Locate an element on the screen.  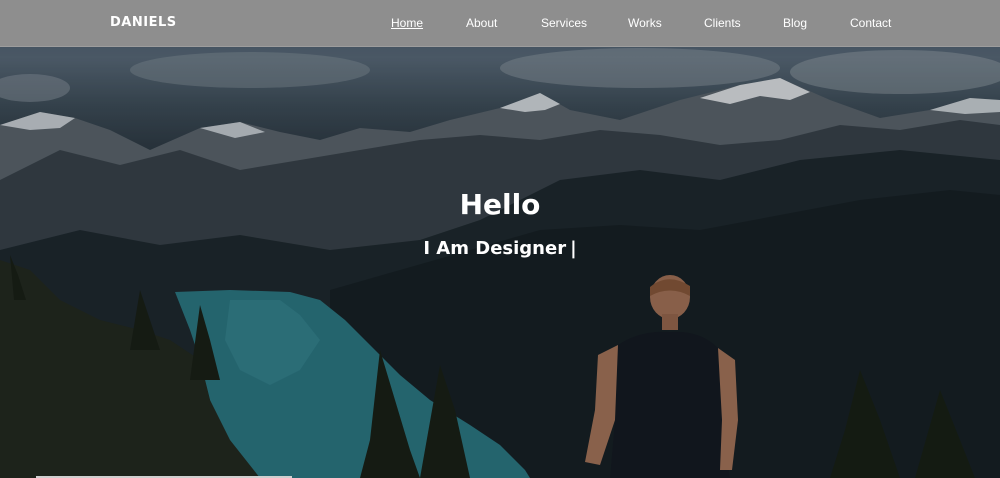
hero-heading: Hello is located at coordinates (500, 204).